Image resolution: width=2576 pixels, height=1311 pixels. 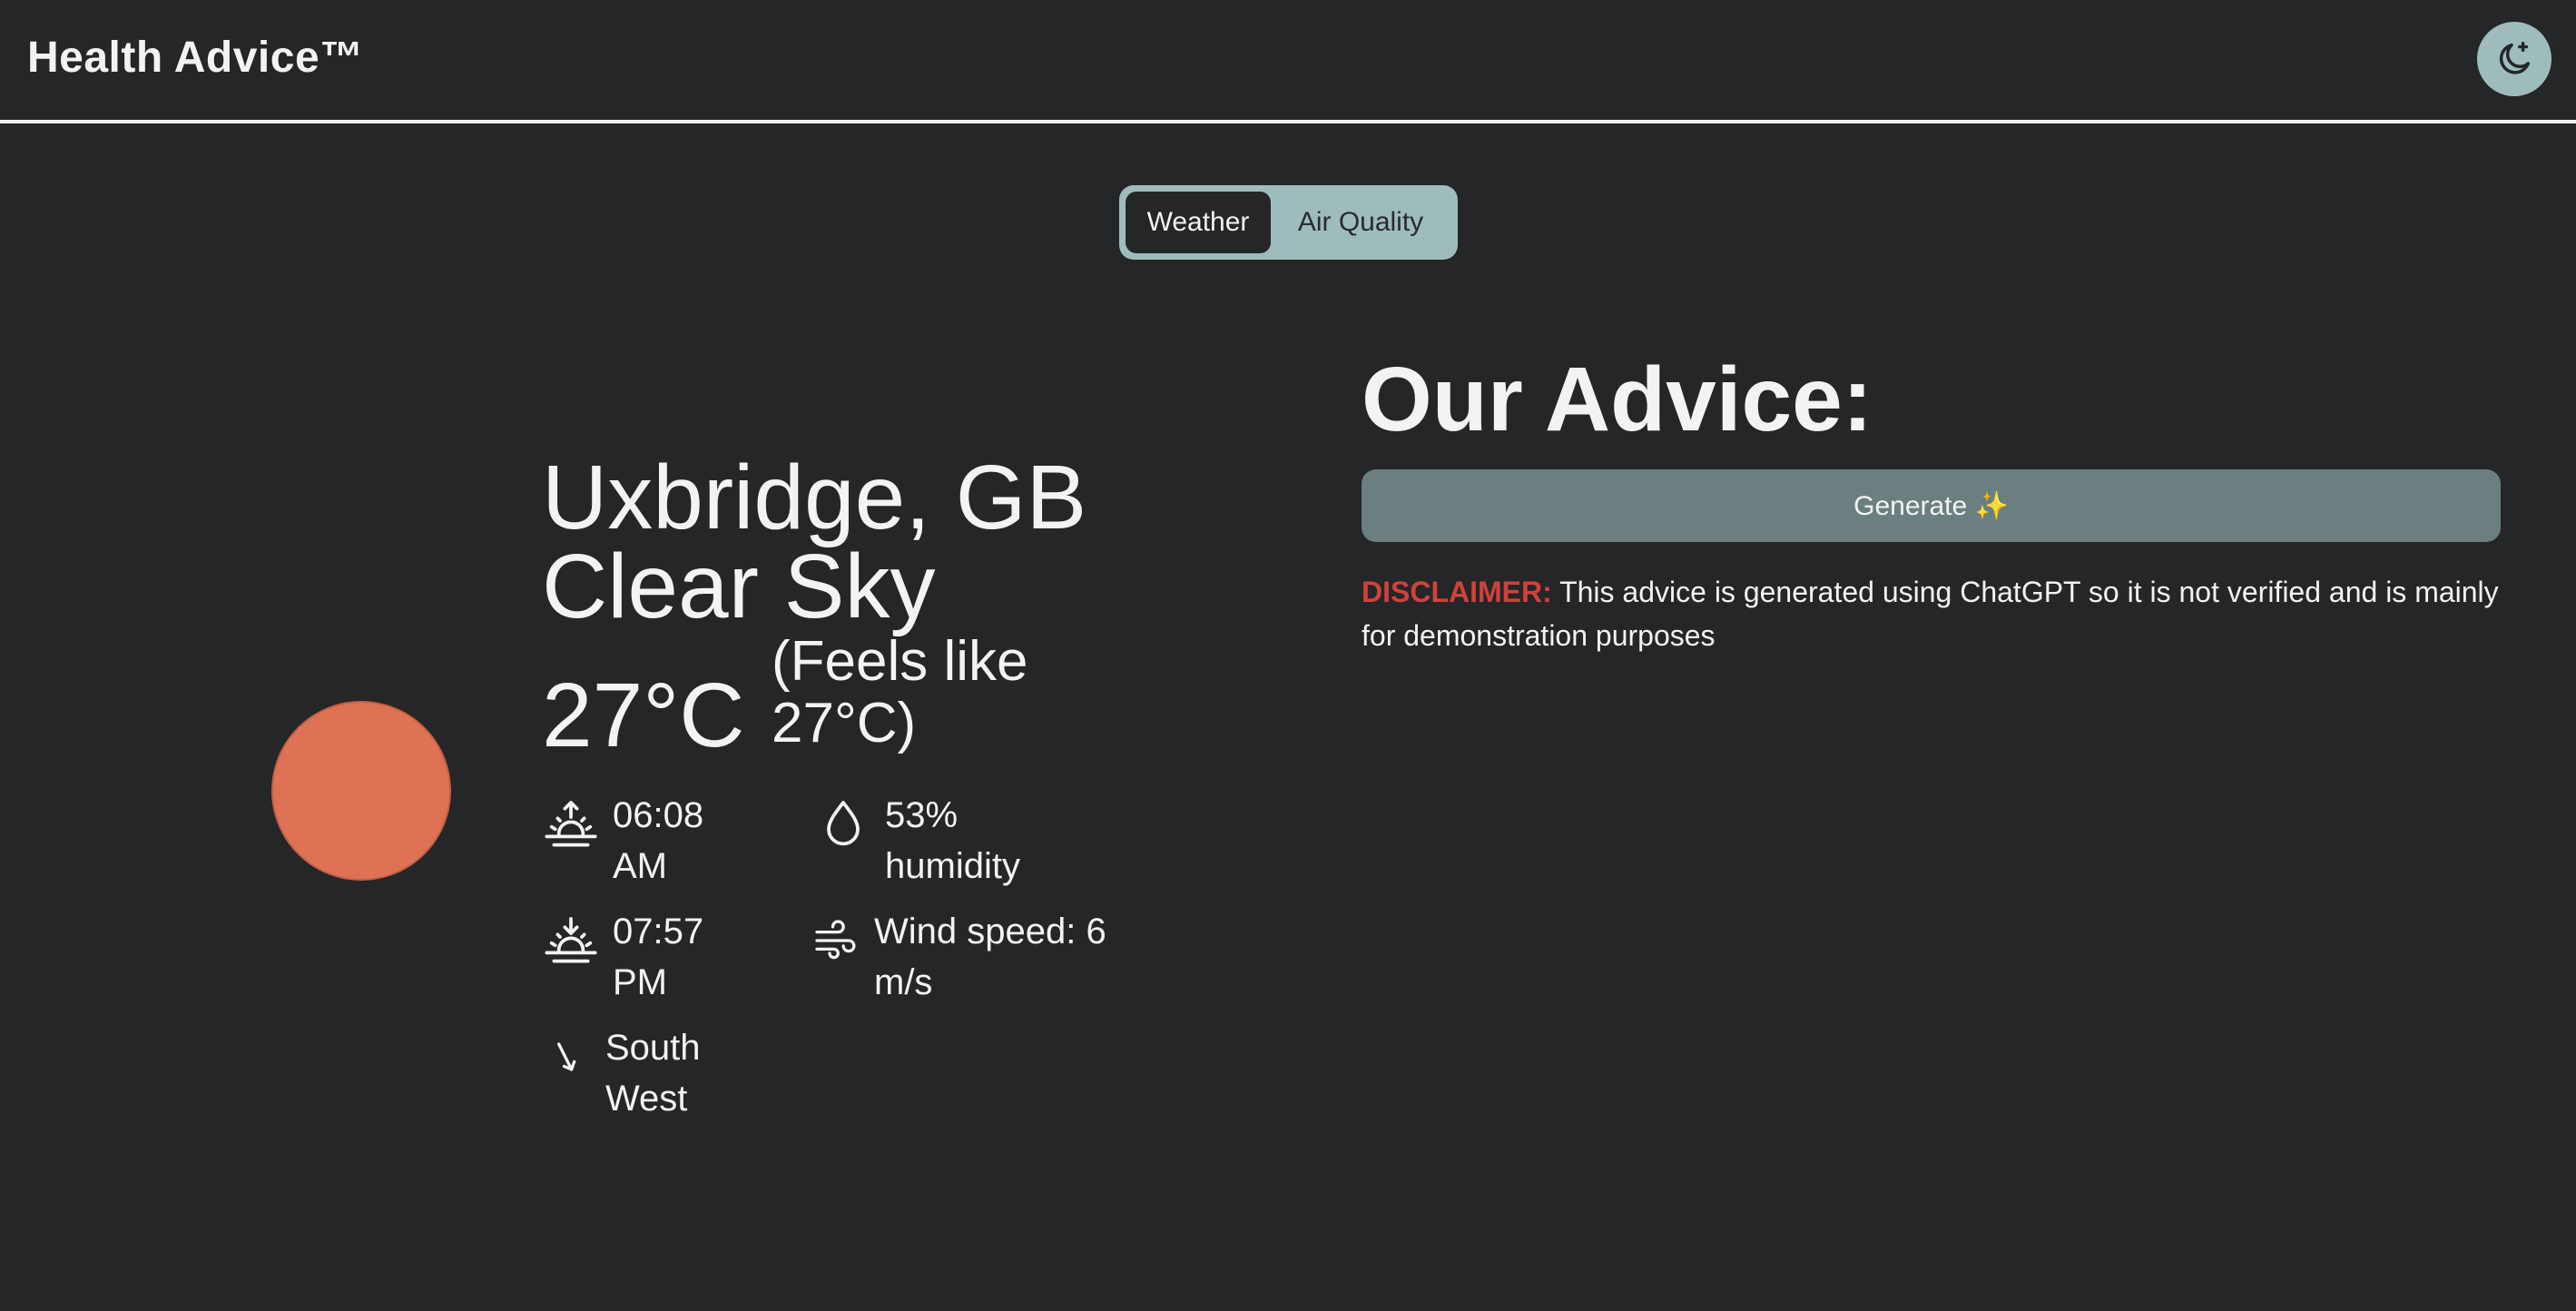 What do you see at coordinates (843, 824) in the screenshot?
I see `droplet-icon` at bounding box center [843, 824].